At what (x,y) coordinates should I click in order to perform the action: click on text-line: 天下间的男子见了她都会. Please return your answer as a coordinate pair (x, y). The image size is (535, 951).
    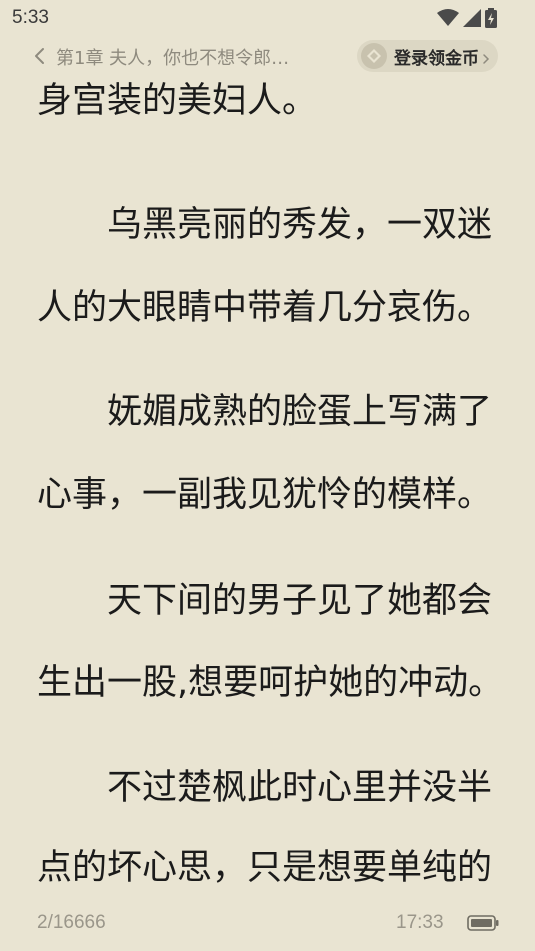
    Looking at the image, I should click on (300, 601).